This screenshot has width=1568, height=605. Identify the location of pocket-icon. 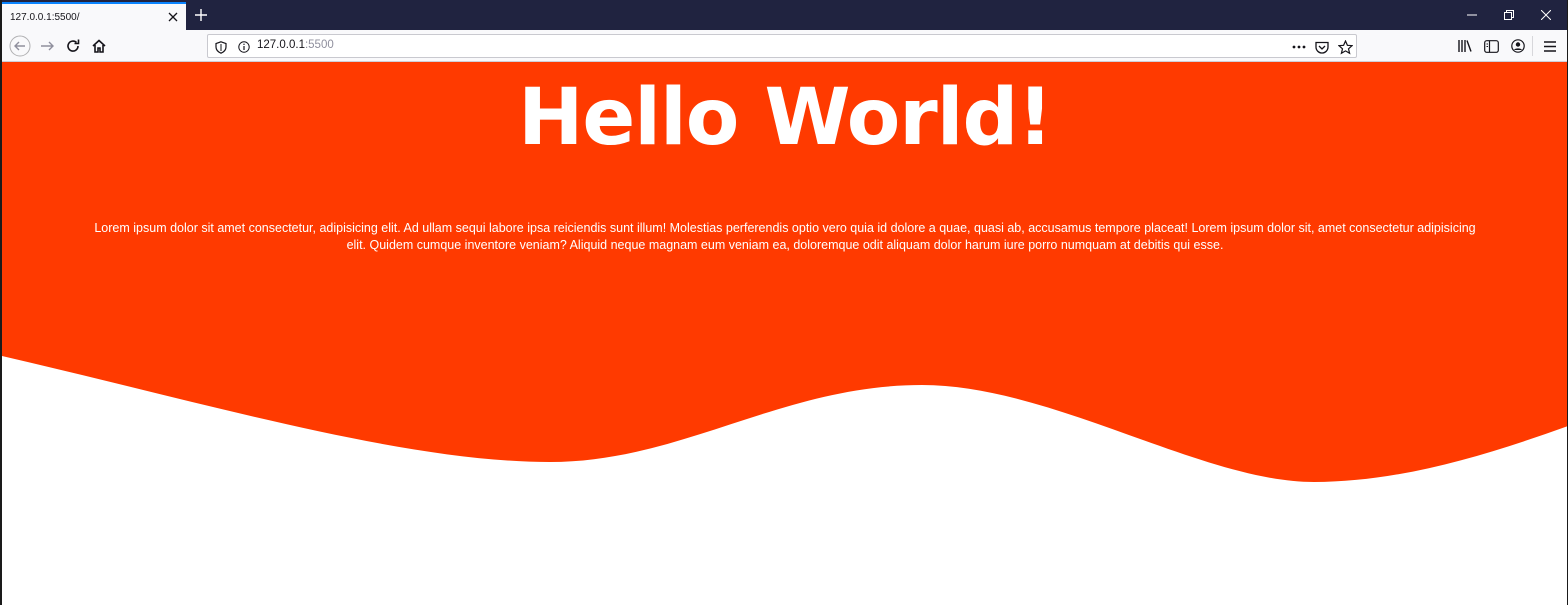
(1322, 47).